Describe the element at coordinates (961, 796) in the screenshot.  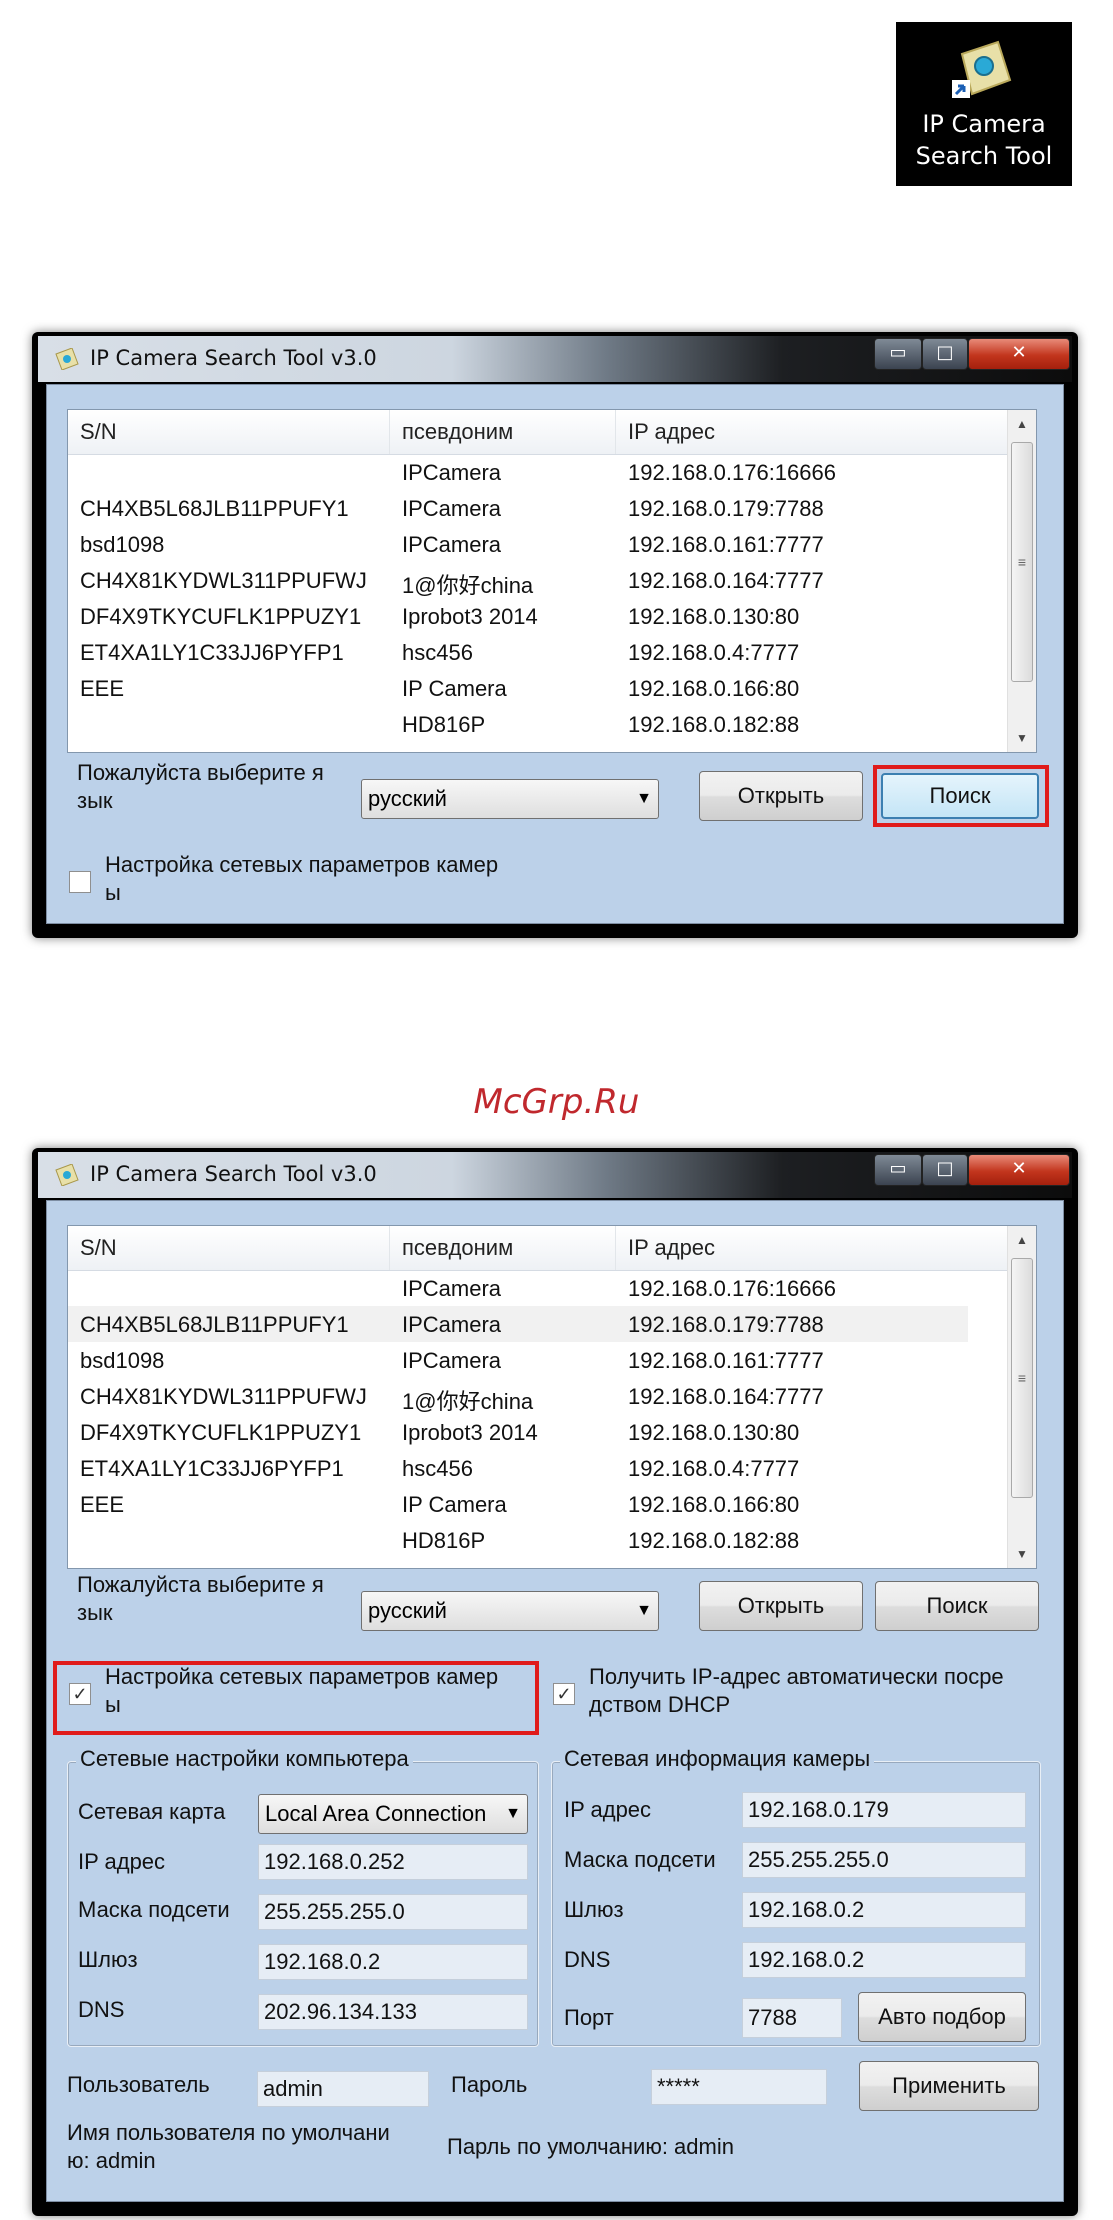
I see `highlight-box` at that location.